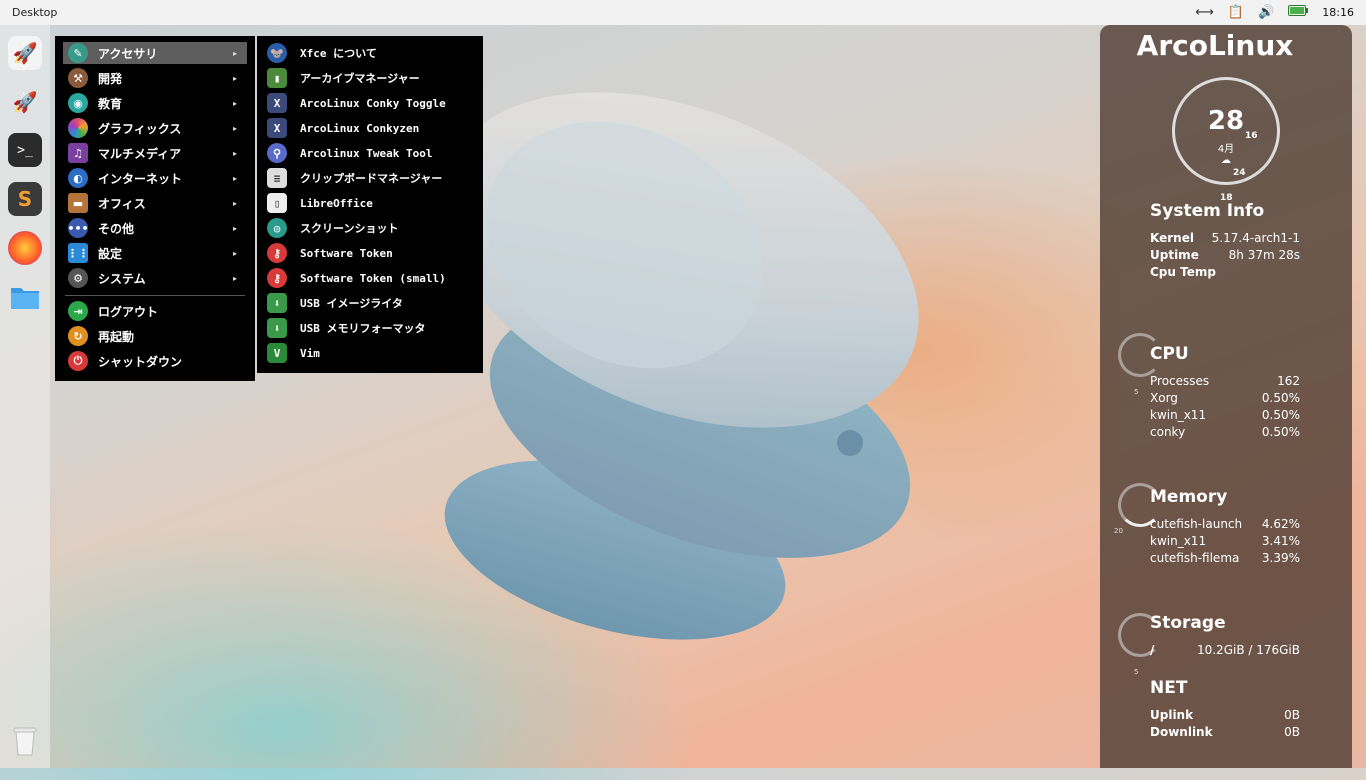  Describe the element at coordinates (110, 78) in the screenshot. I see `menu-item-label: 開発` at that location.